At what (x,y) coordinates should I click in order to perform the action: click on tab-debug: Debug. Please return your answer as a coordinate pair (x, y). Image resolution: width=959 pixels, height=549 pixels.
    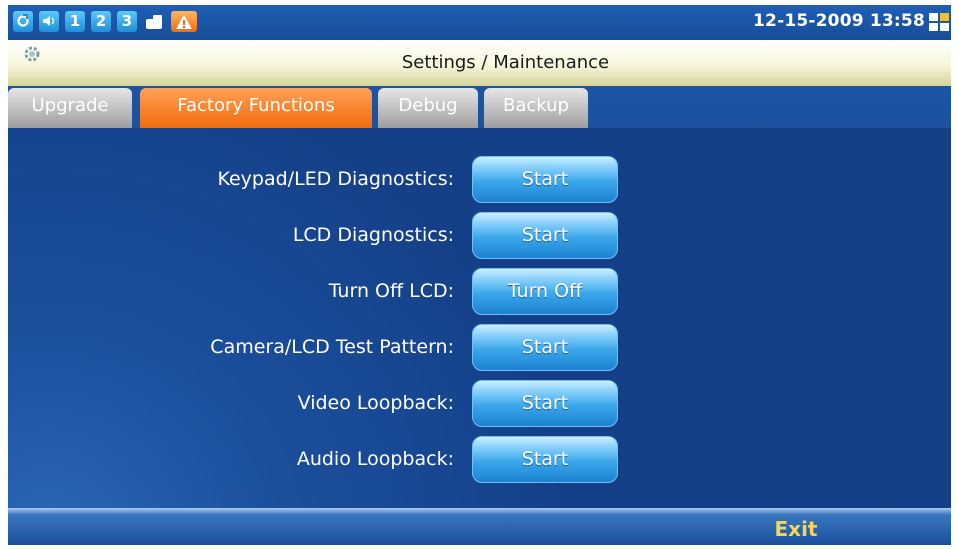
    Looking at the image, I should click on (428, 108).